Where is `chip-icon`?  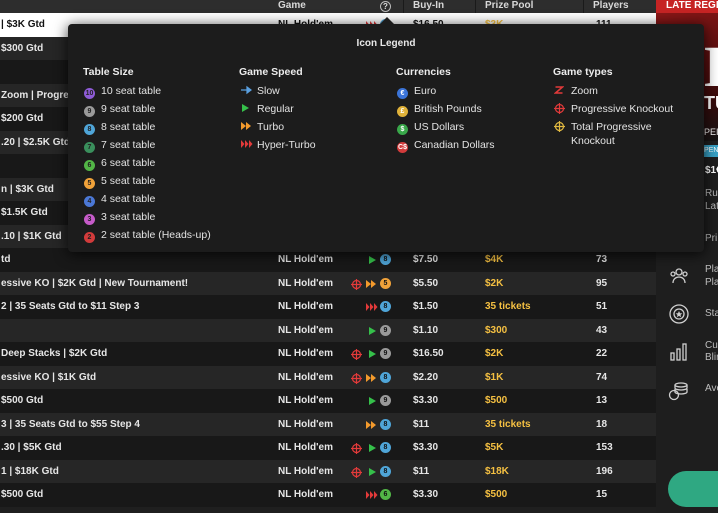 chip-icon is located at coordinates (679, 314).